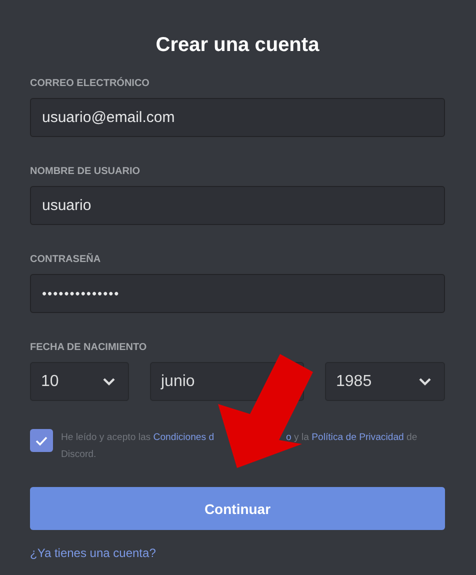  I want to click on login-link: ¿Ya tienes una cuenta?, so click(93, 553).